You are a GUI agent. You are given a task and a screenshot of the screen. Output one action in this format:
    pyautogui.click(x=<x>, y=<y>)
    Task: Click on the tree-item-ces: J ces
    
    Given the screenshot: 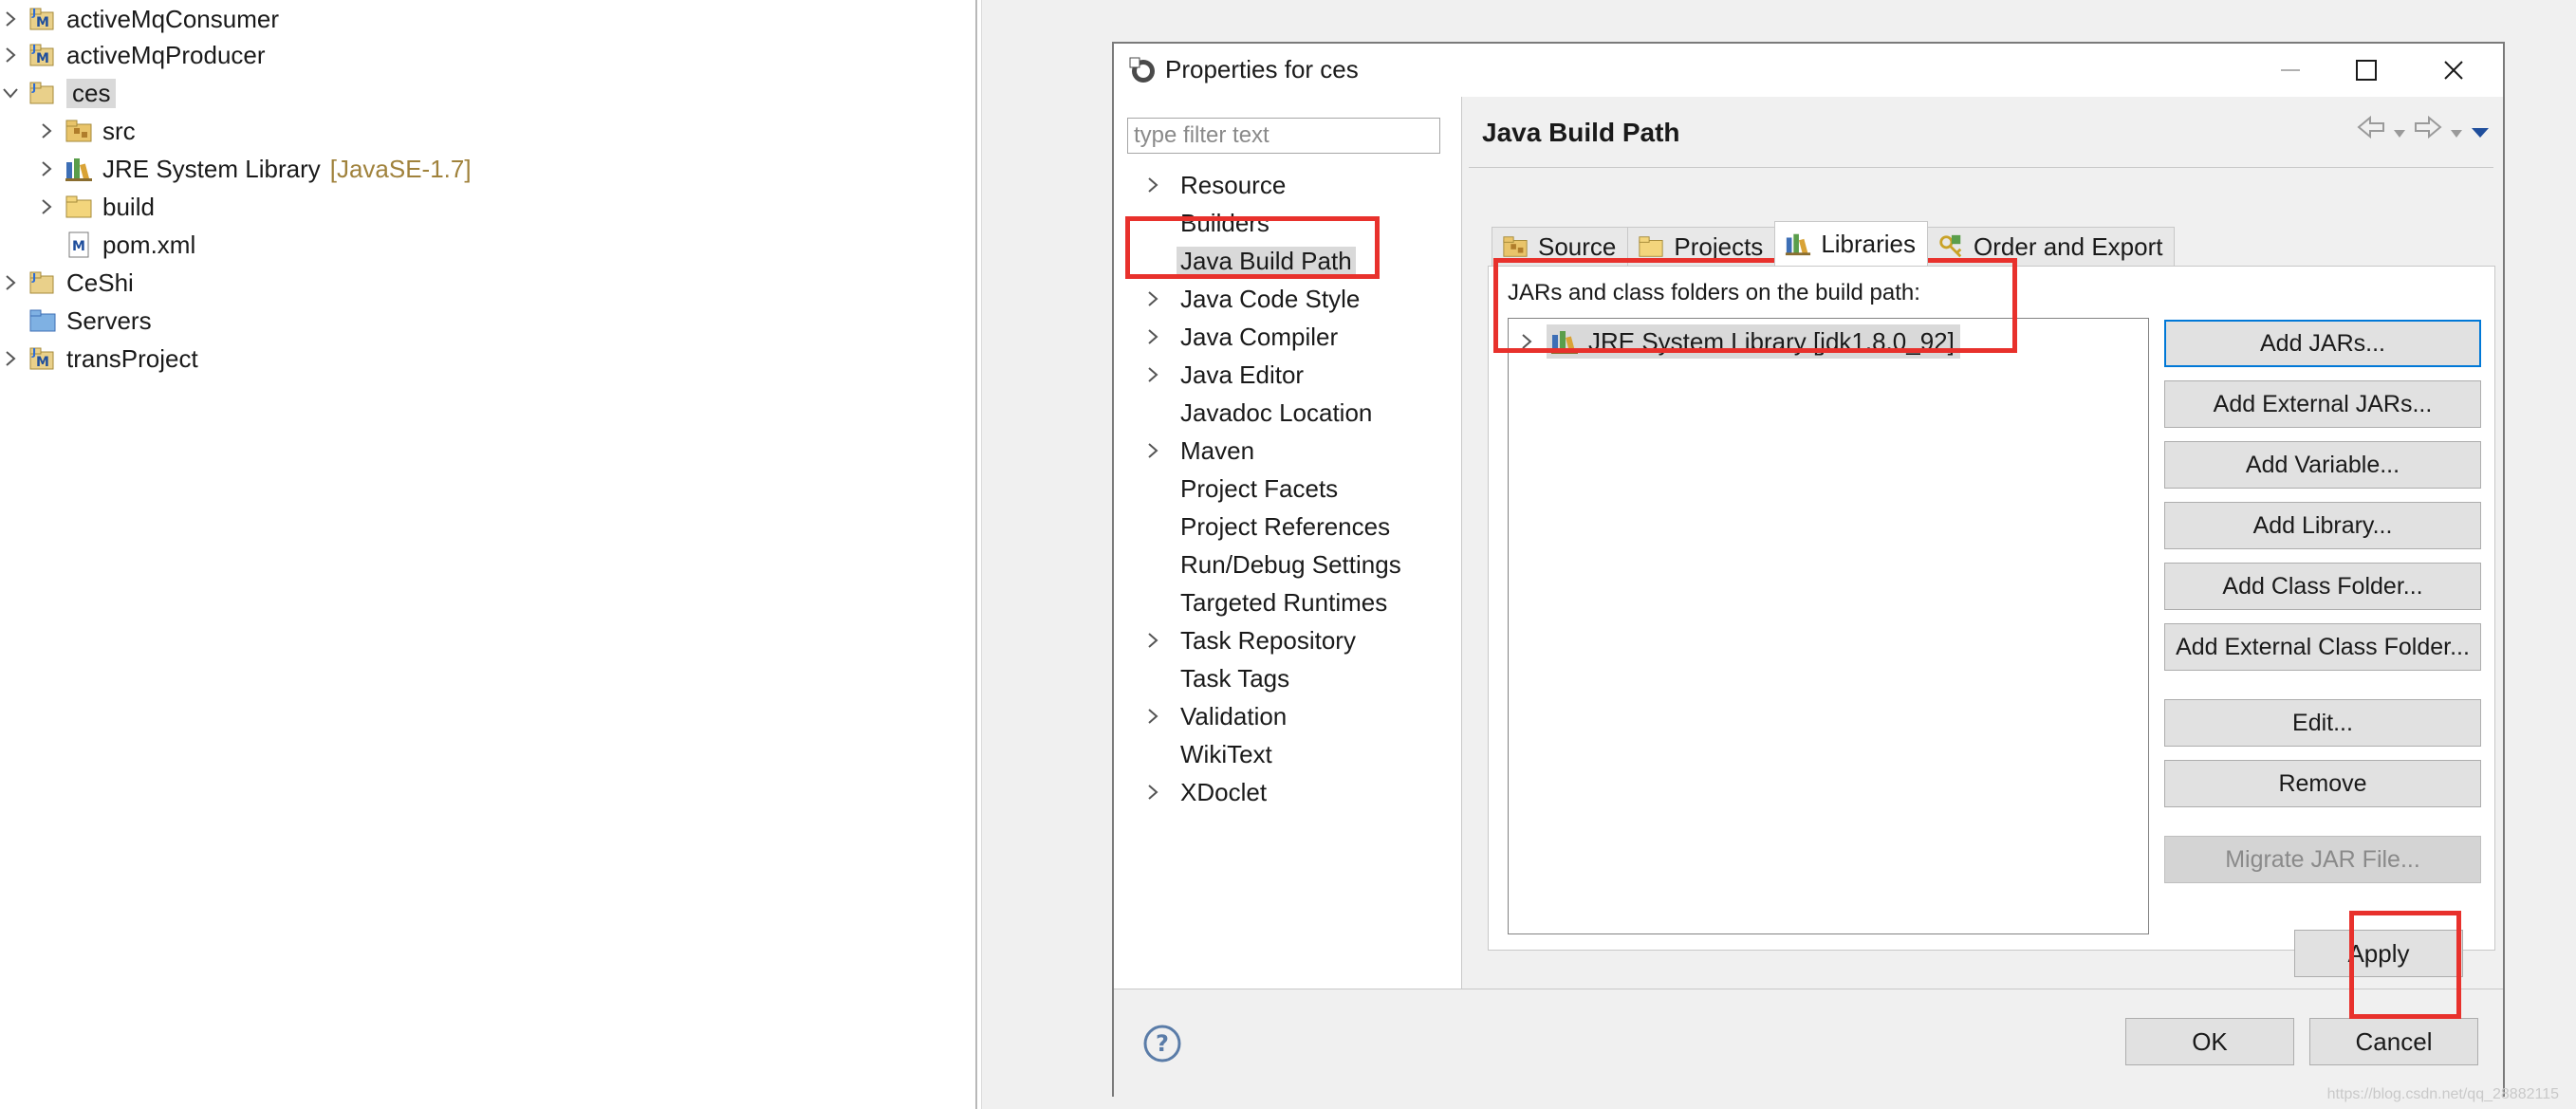 What is the action you would take?
    pyautogui.click(x=58, y=93)
    